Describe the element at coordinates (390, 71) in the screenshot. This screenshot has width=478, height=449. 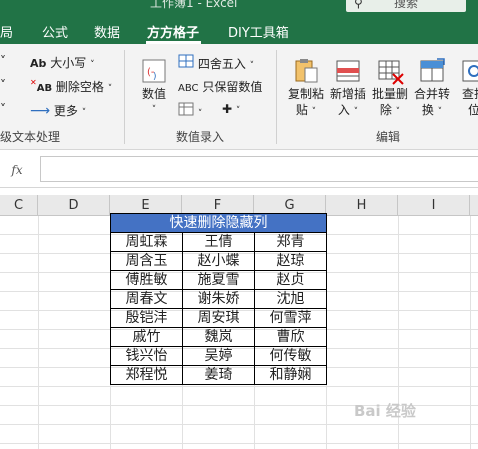
I see `batch-delete-icon` at that location.